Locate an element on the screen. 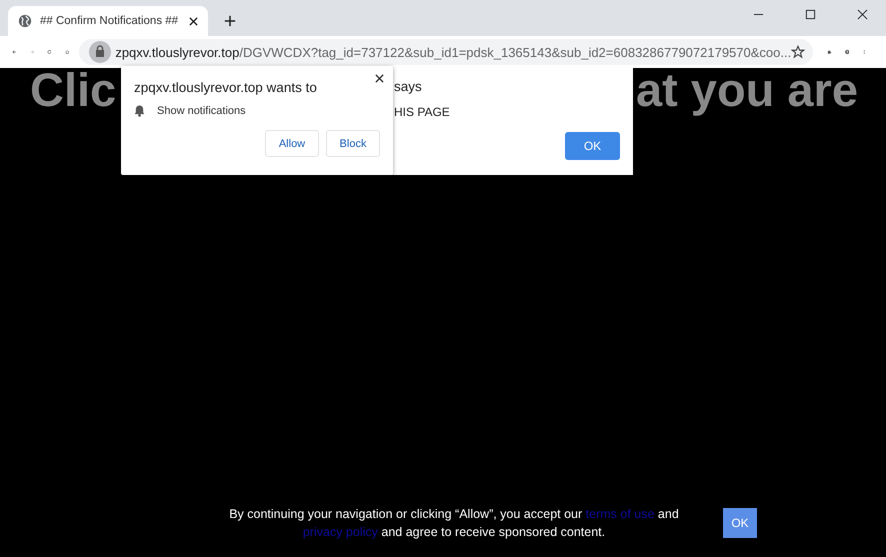 The image size is (886, 557). maximize-icon is located at coordinates (810, 14).